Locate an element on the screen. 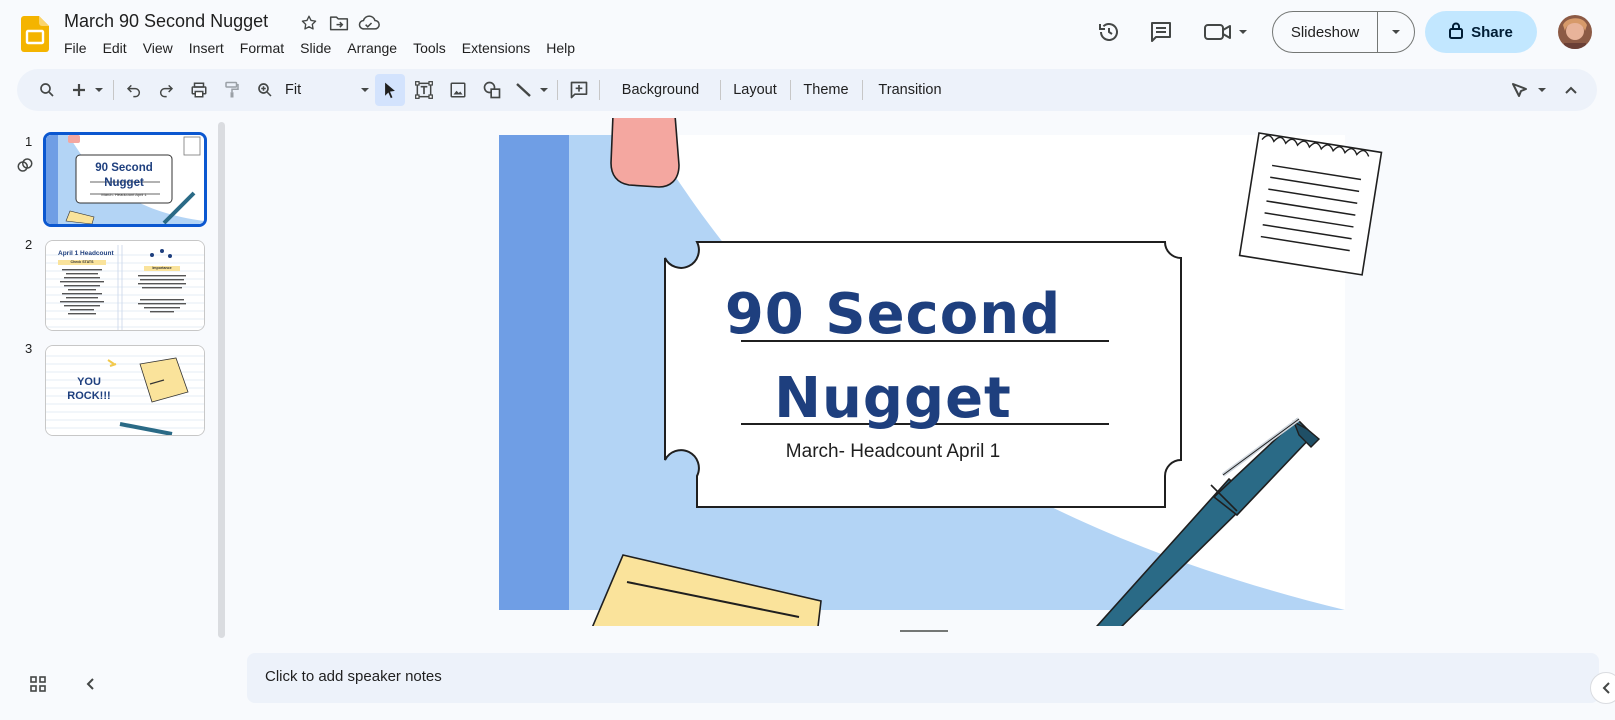  side-panel-toggle-icon is located at coordinates (1602, 688).